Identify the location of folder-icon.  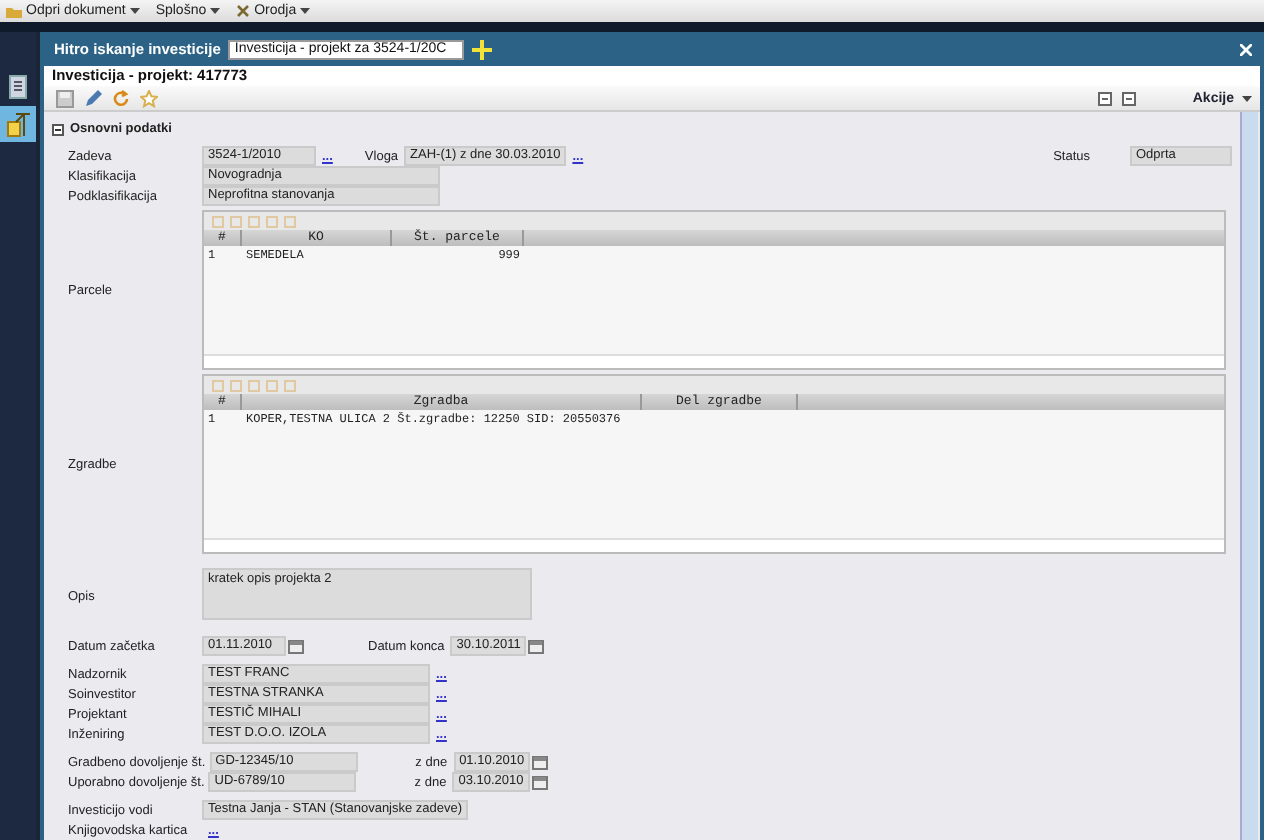
(14, 11).